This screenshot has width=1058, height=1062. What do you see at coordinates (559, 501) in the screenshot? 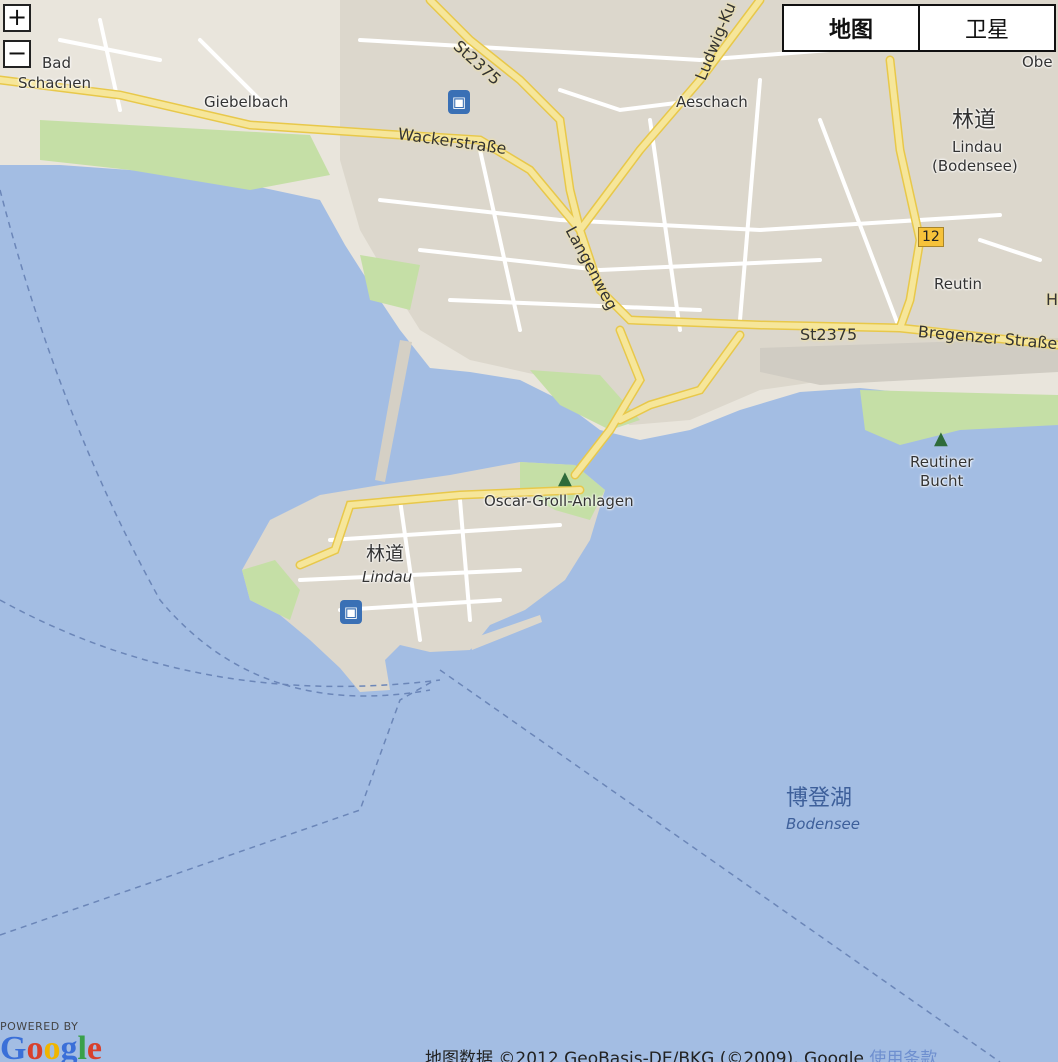
I see `place-label-oscar-groll: Oscar-Groll-Anlagen` at bounding box center [559, 501].